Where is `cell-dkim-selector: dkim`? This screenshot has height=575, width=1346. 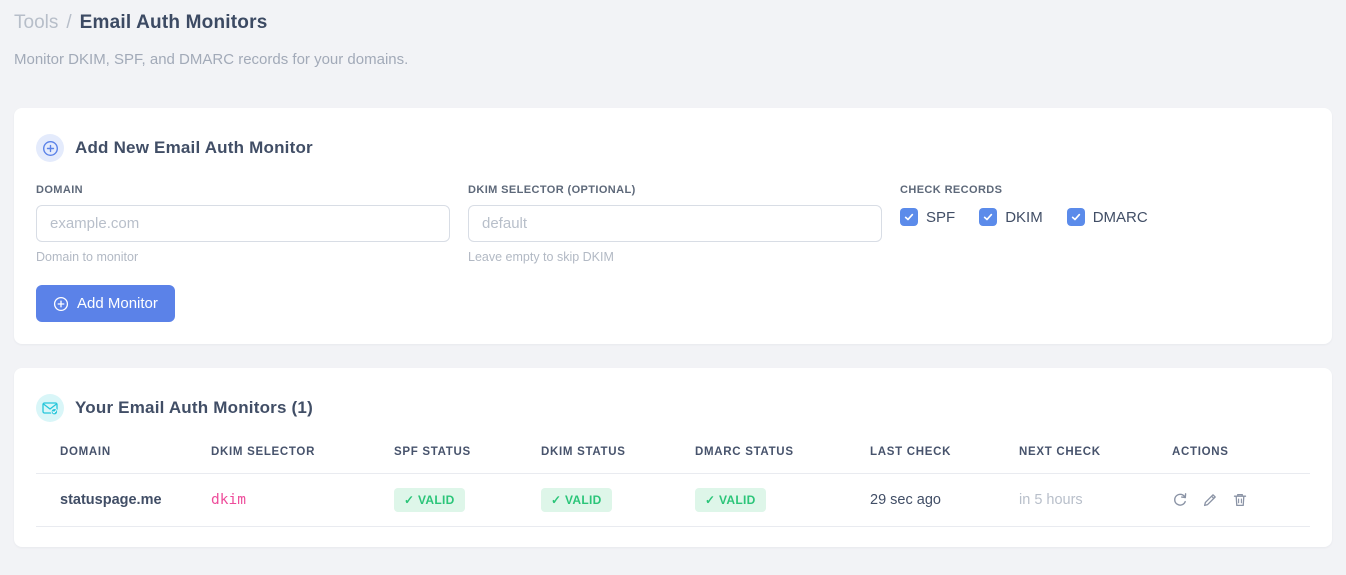 cell-dkim-selector: dkim is located at coordinates (302, 500).